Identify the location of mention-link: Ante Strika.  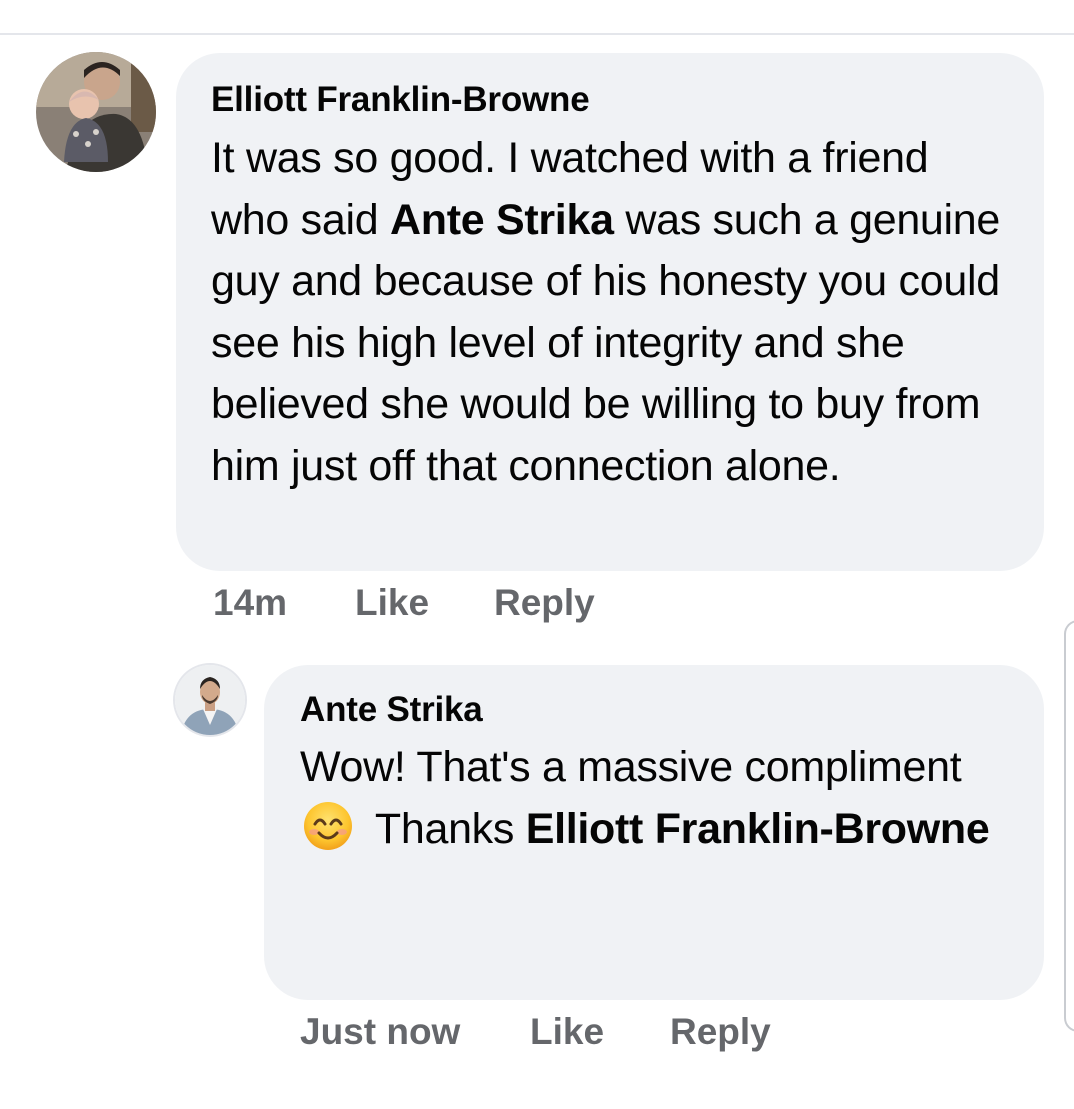
(502, 220).